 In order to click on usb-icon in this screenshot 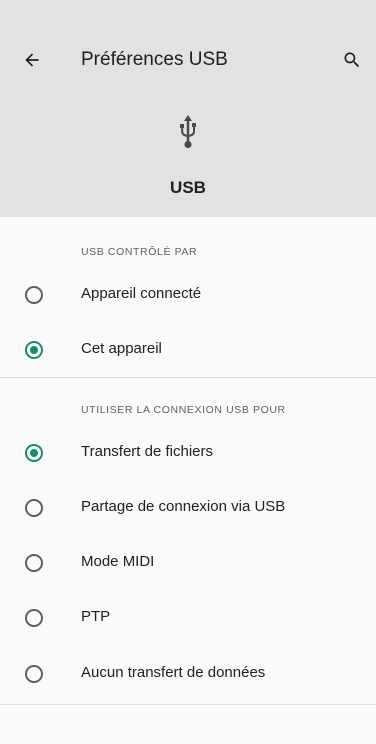, I will do `click(188, 132)`.